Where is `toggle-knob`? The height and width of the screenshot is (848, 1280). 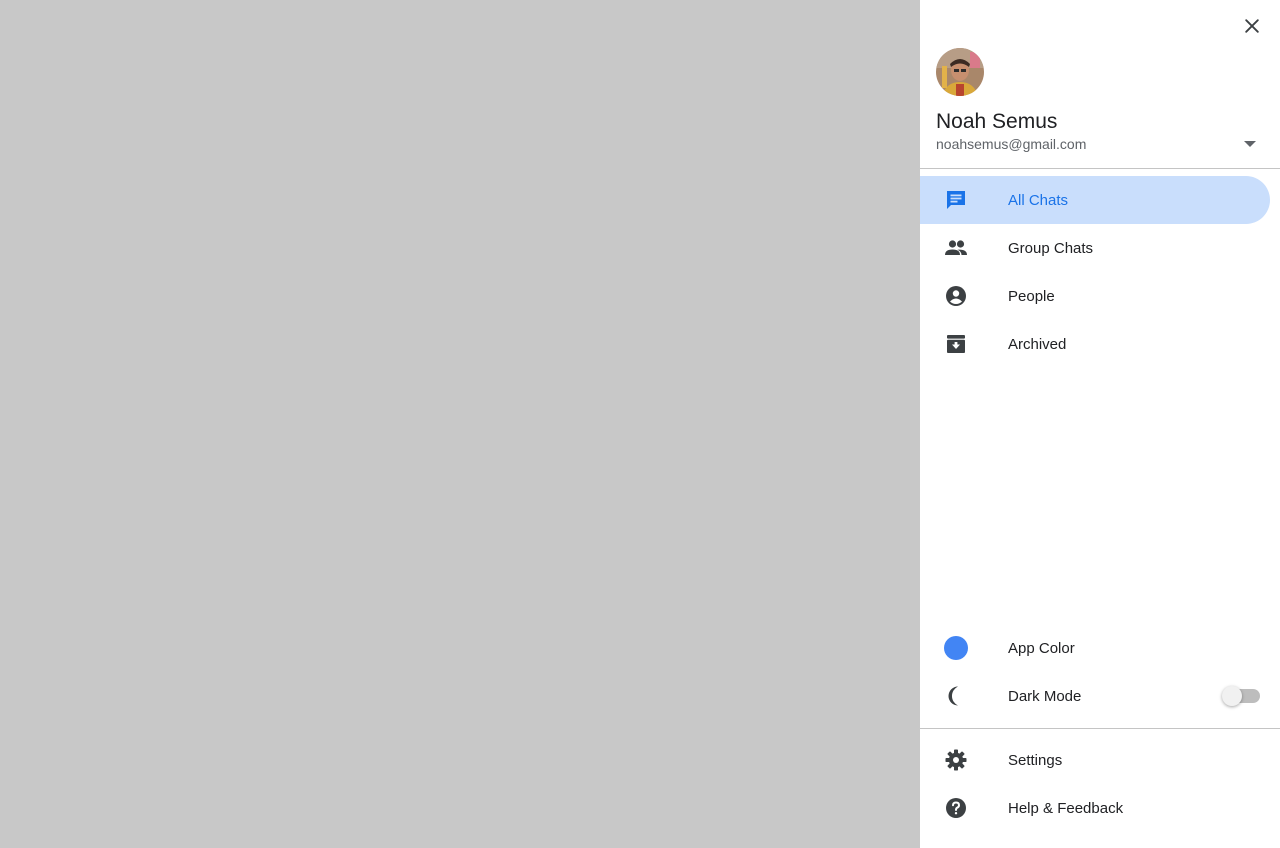
toggle-knob is located at coordinates (1232, 696).